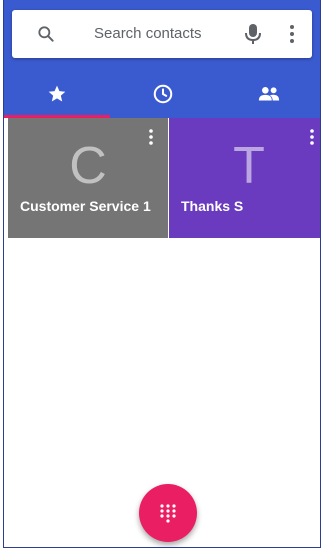  I want to click on search-bar: Search contacts, so click(162, 34).